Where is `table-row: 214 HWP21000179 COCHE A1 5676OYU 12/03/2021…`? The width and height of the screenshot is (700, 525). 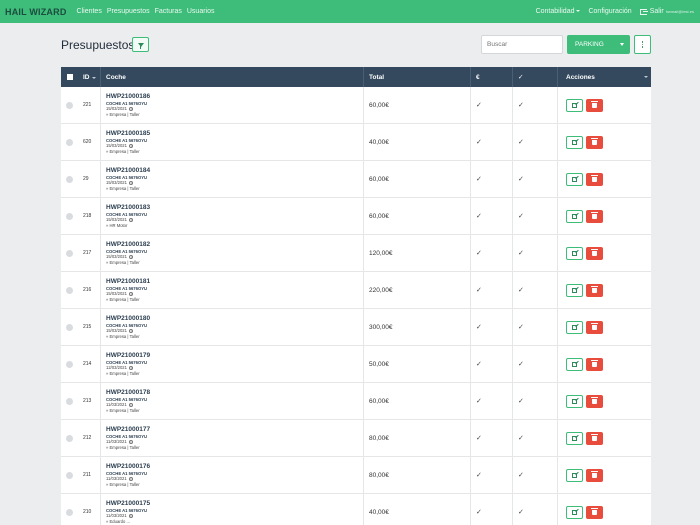
table-row: 214 HWP21000179 COCHE A1 5676OYU 12/03/2021… is located at coordinates (356, 364).